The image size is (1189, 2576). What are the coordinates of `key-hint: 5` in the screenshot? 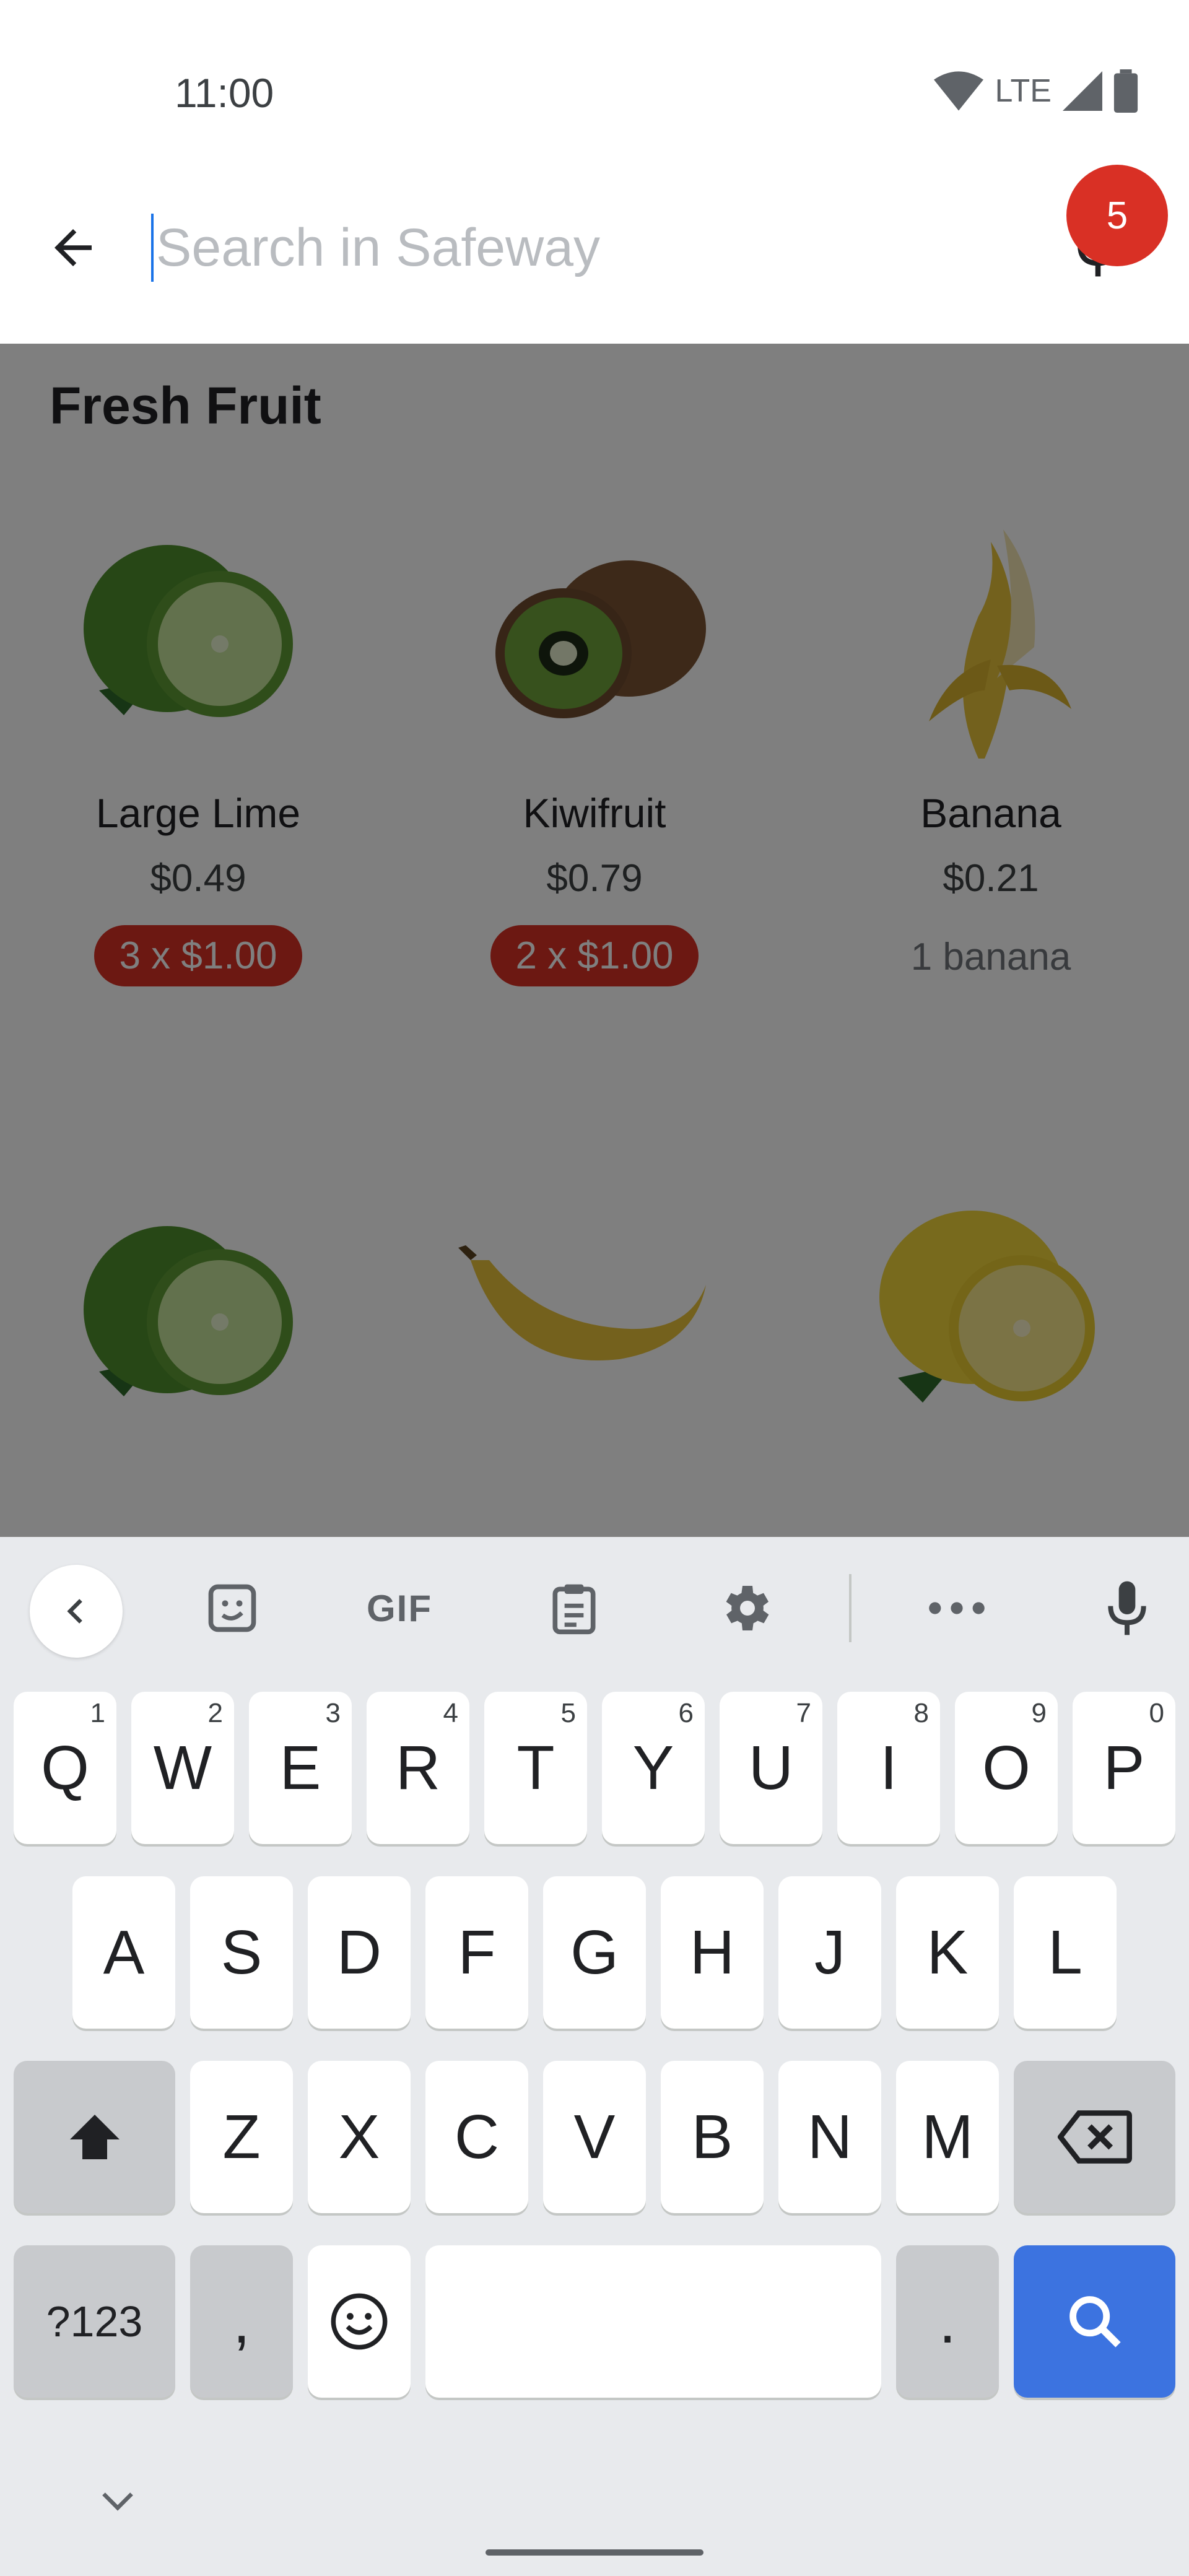 It's located at (568, 1713).